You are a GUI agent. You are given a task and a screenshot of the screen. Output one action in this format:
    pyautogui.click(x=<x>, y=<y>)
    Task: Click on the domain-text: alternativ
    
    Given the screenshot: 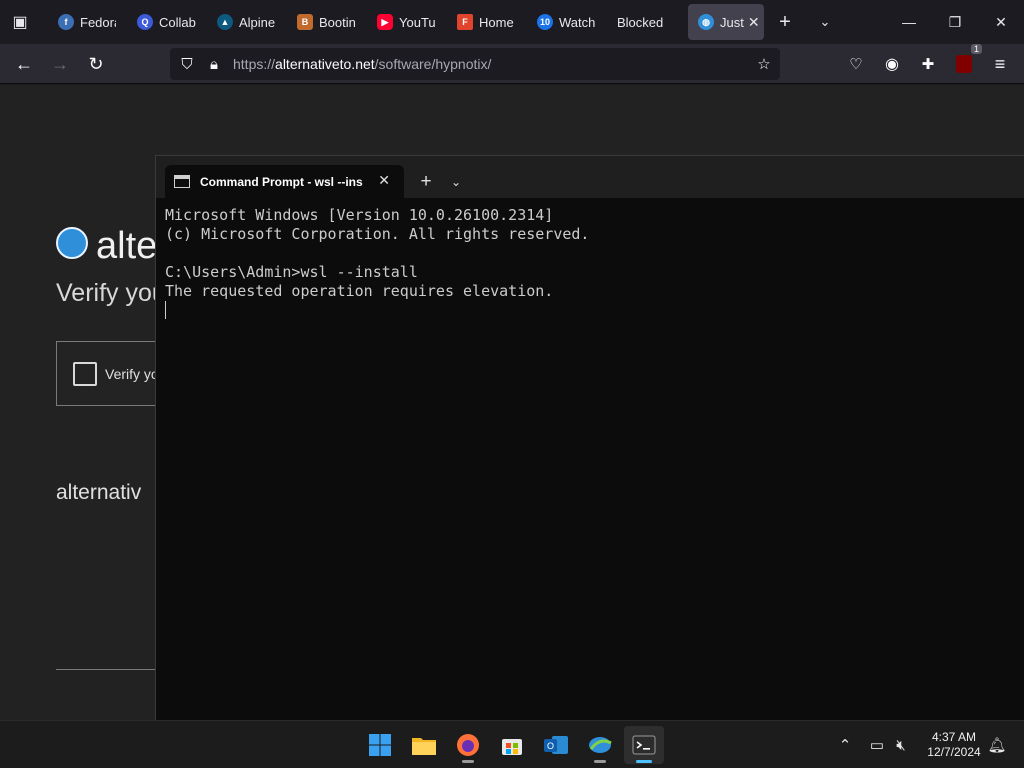 What is the action you would take?
    pyautogui.click(x=99, y=492)
    